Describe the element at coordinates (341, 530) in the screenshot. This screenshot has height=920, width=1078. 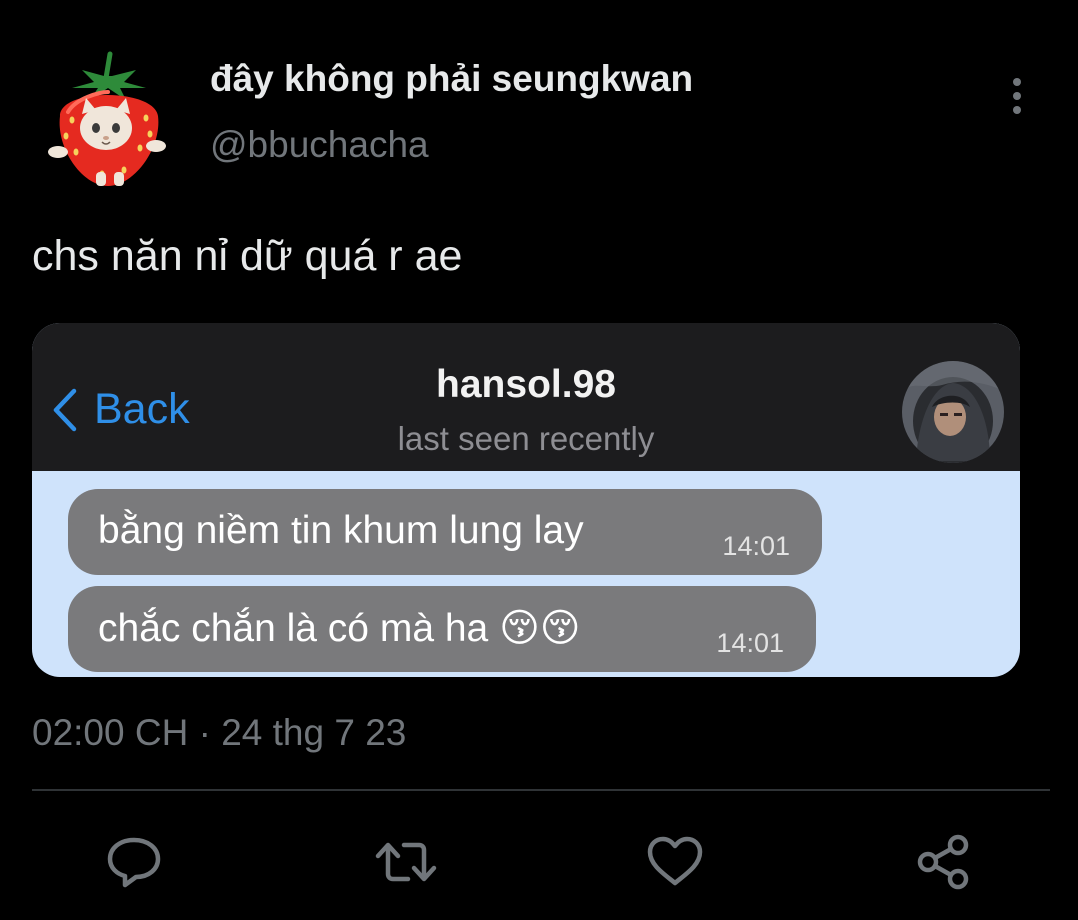
I see `chat-message-text: bằng niềm tin khum lung lay` at that location.